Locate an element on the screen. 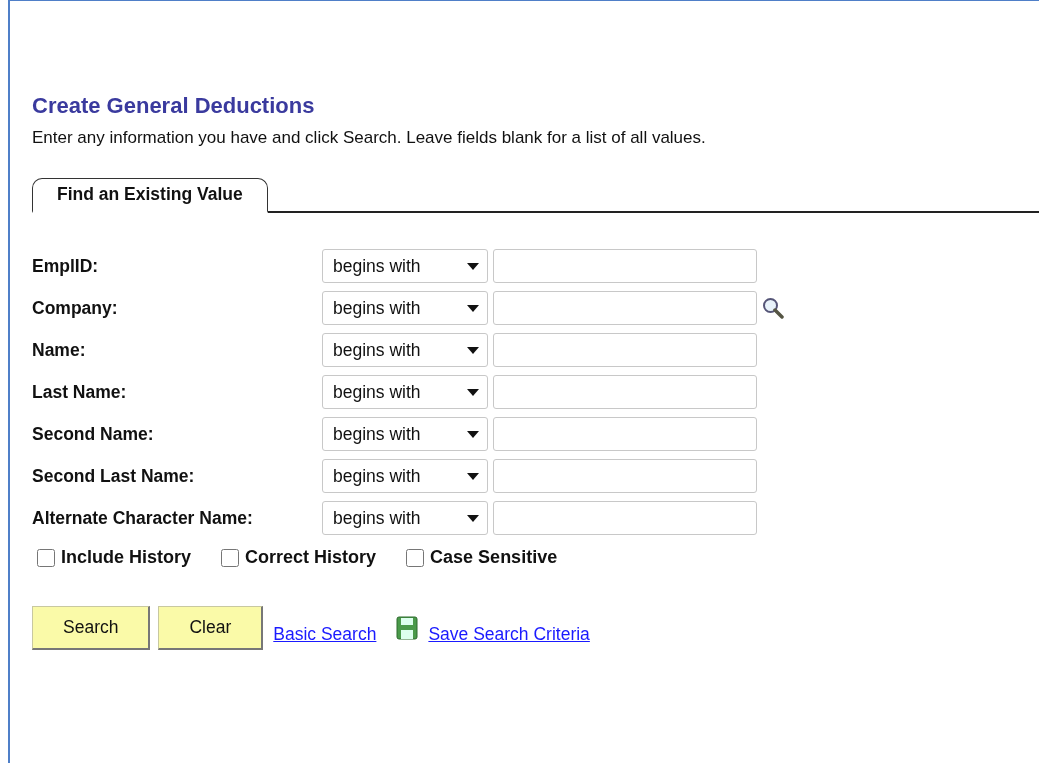  link: Basic Search is located at coordinates (325, 634).